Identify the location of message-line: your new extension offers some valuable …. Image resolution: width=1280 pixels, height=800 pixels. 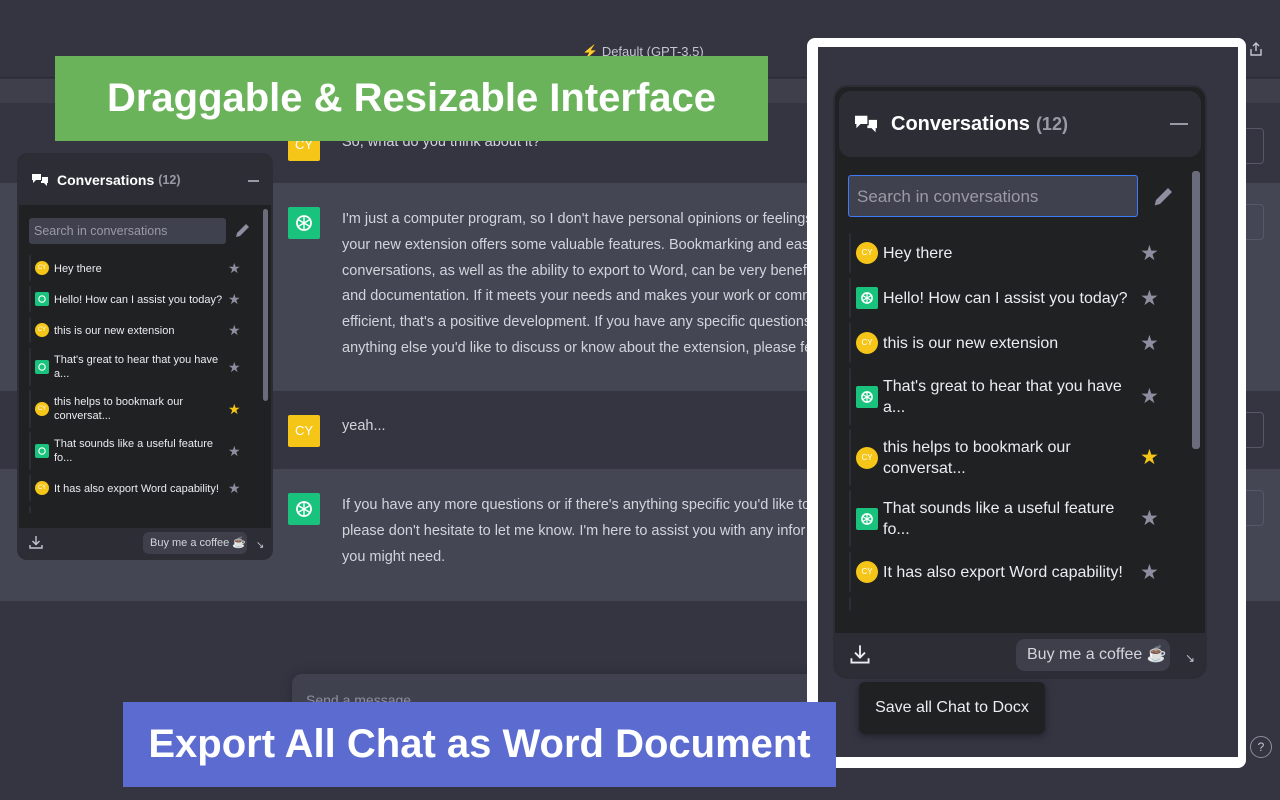
(576, 244).